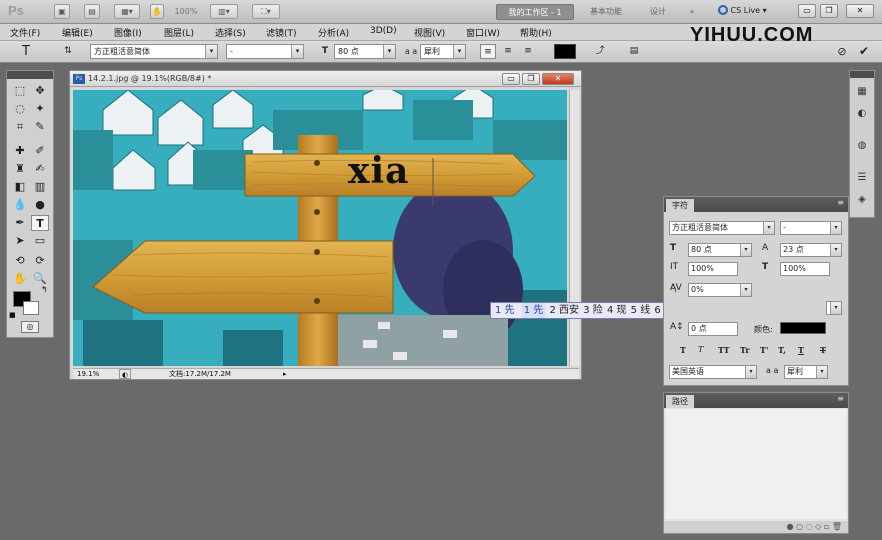  What do you see at coordinates (20, 205) in the screenshot?
I see `blur-tool-icon: 💧` at bounding box center [20, 205].